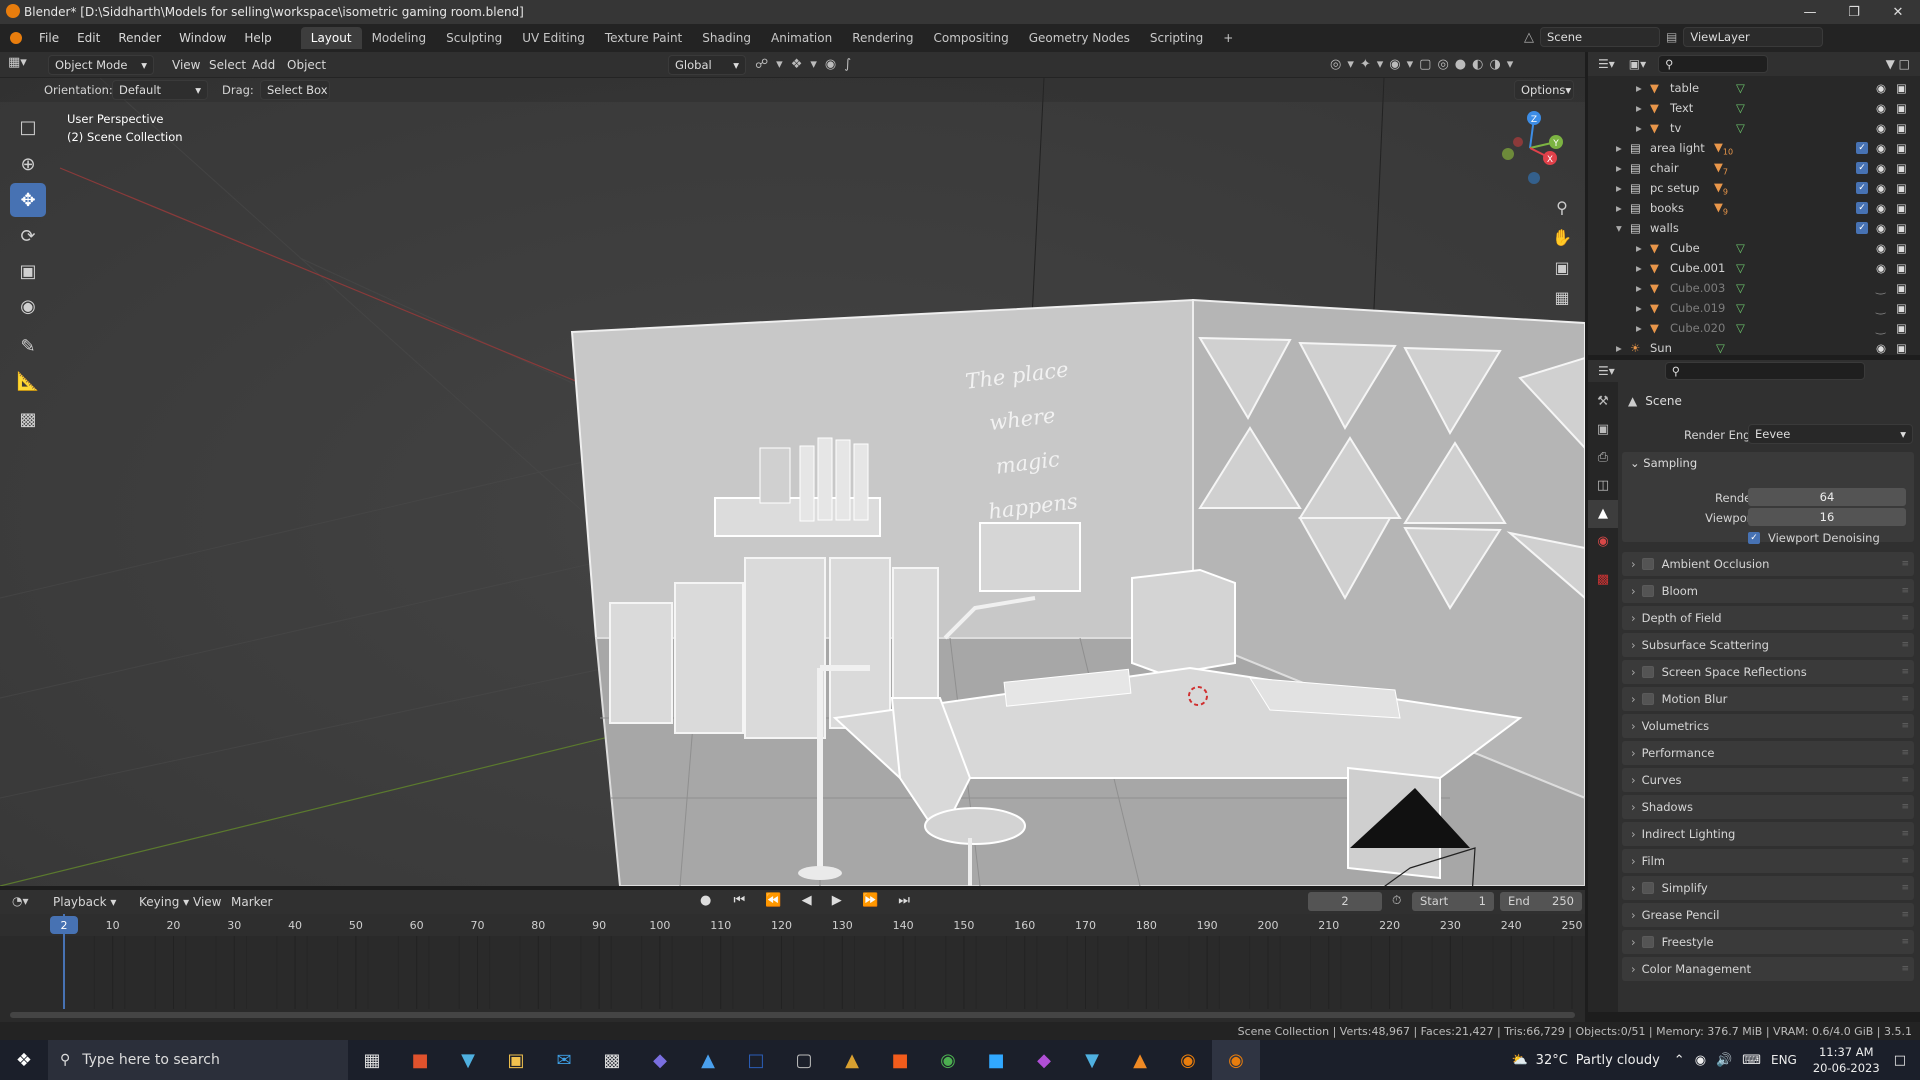 This screenshot has width=1920, height=1080. I want to click on stopwatch-icon: ⏱, so click(1396, 900).